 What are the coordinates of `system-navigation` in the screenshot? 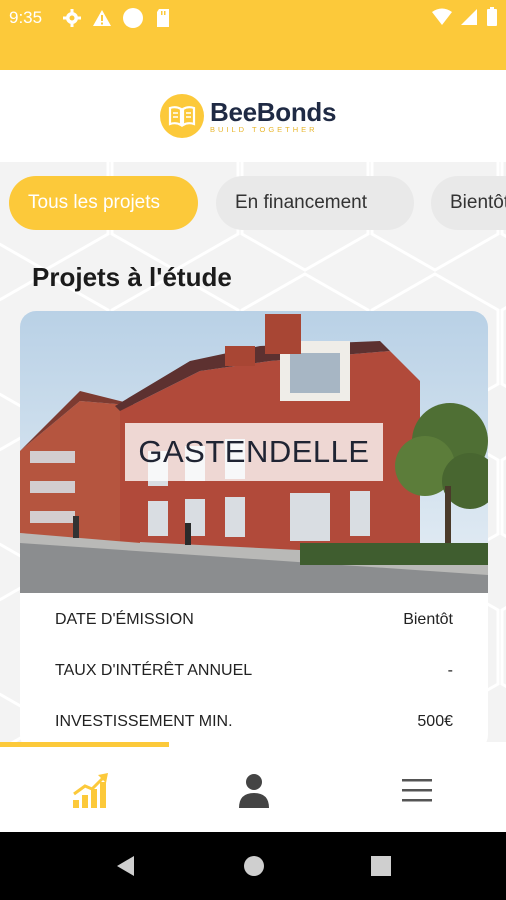 It's located at (253, 866).